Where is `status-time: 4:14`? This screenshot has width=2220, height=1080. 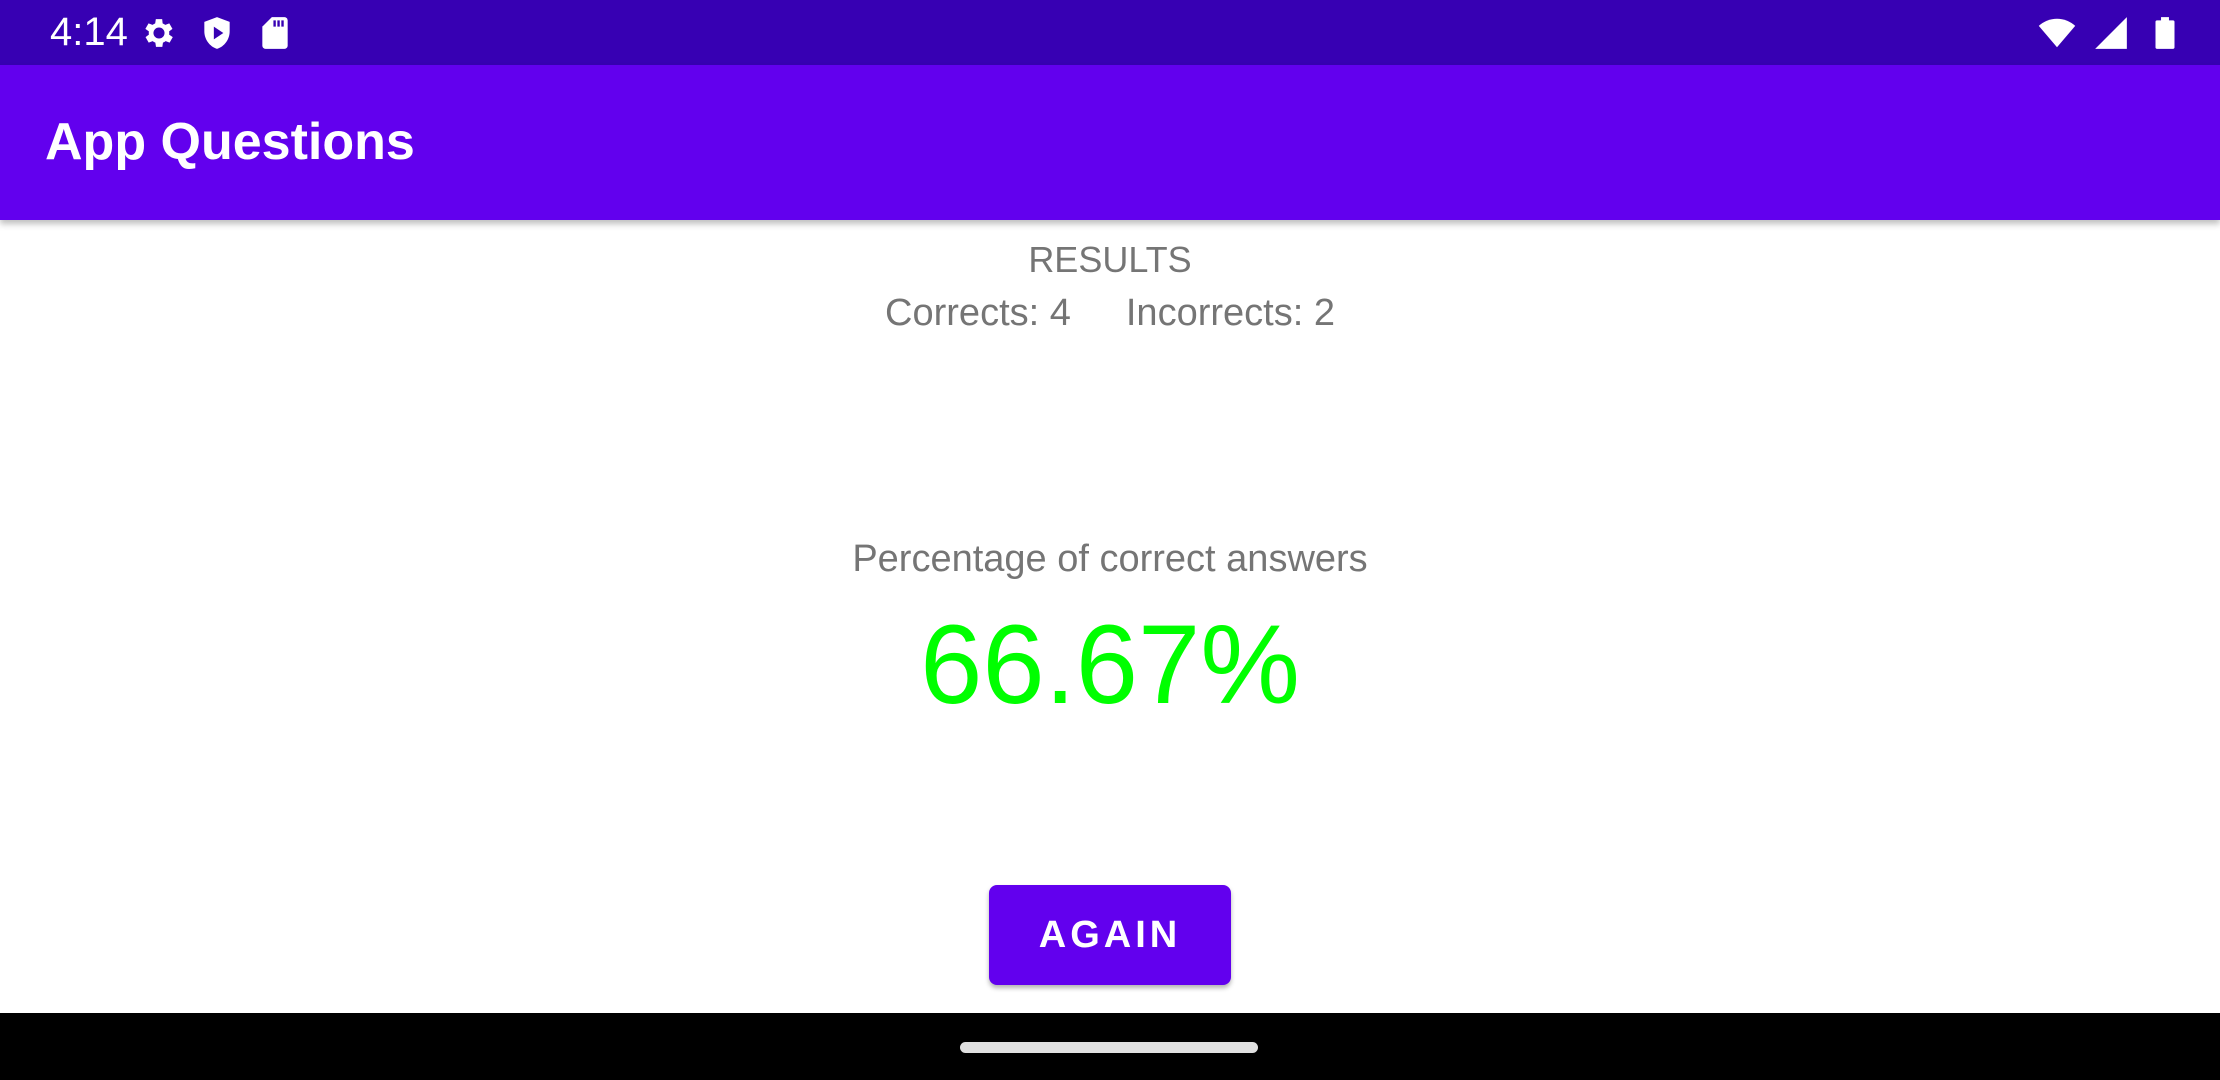
status-time: 4:14 is located at coordinates (89, 32).